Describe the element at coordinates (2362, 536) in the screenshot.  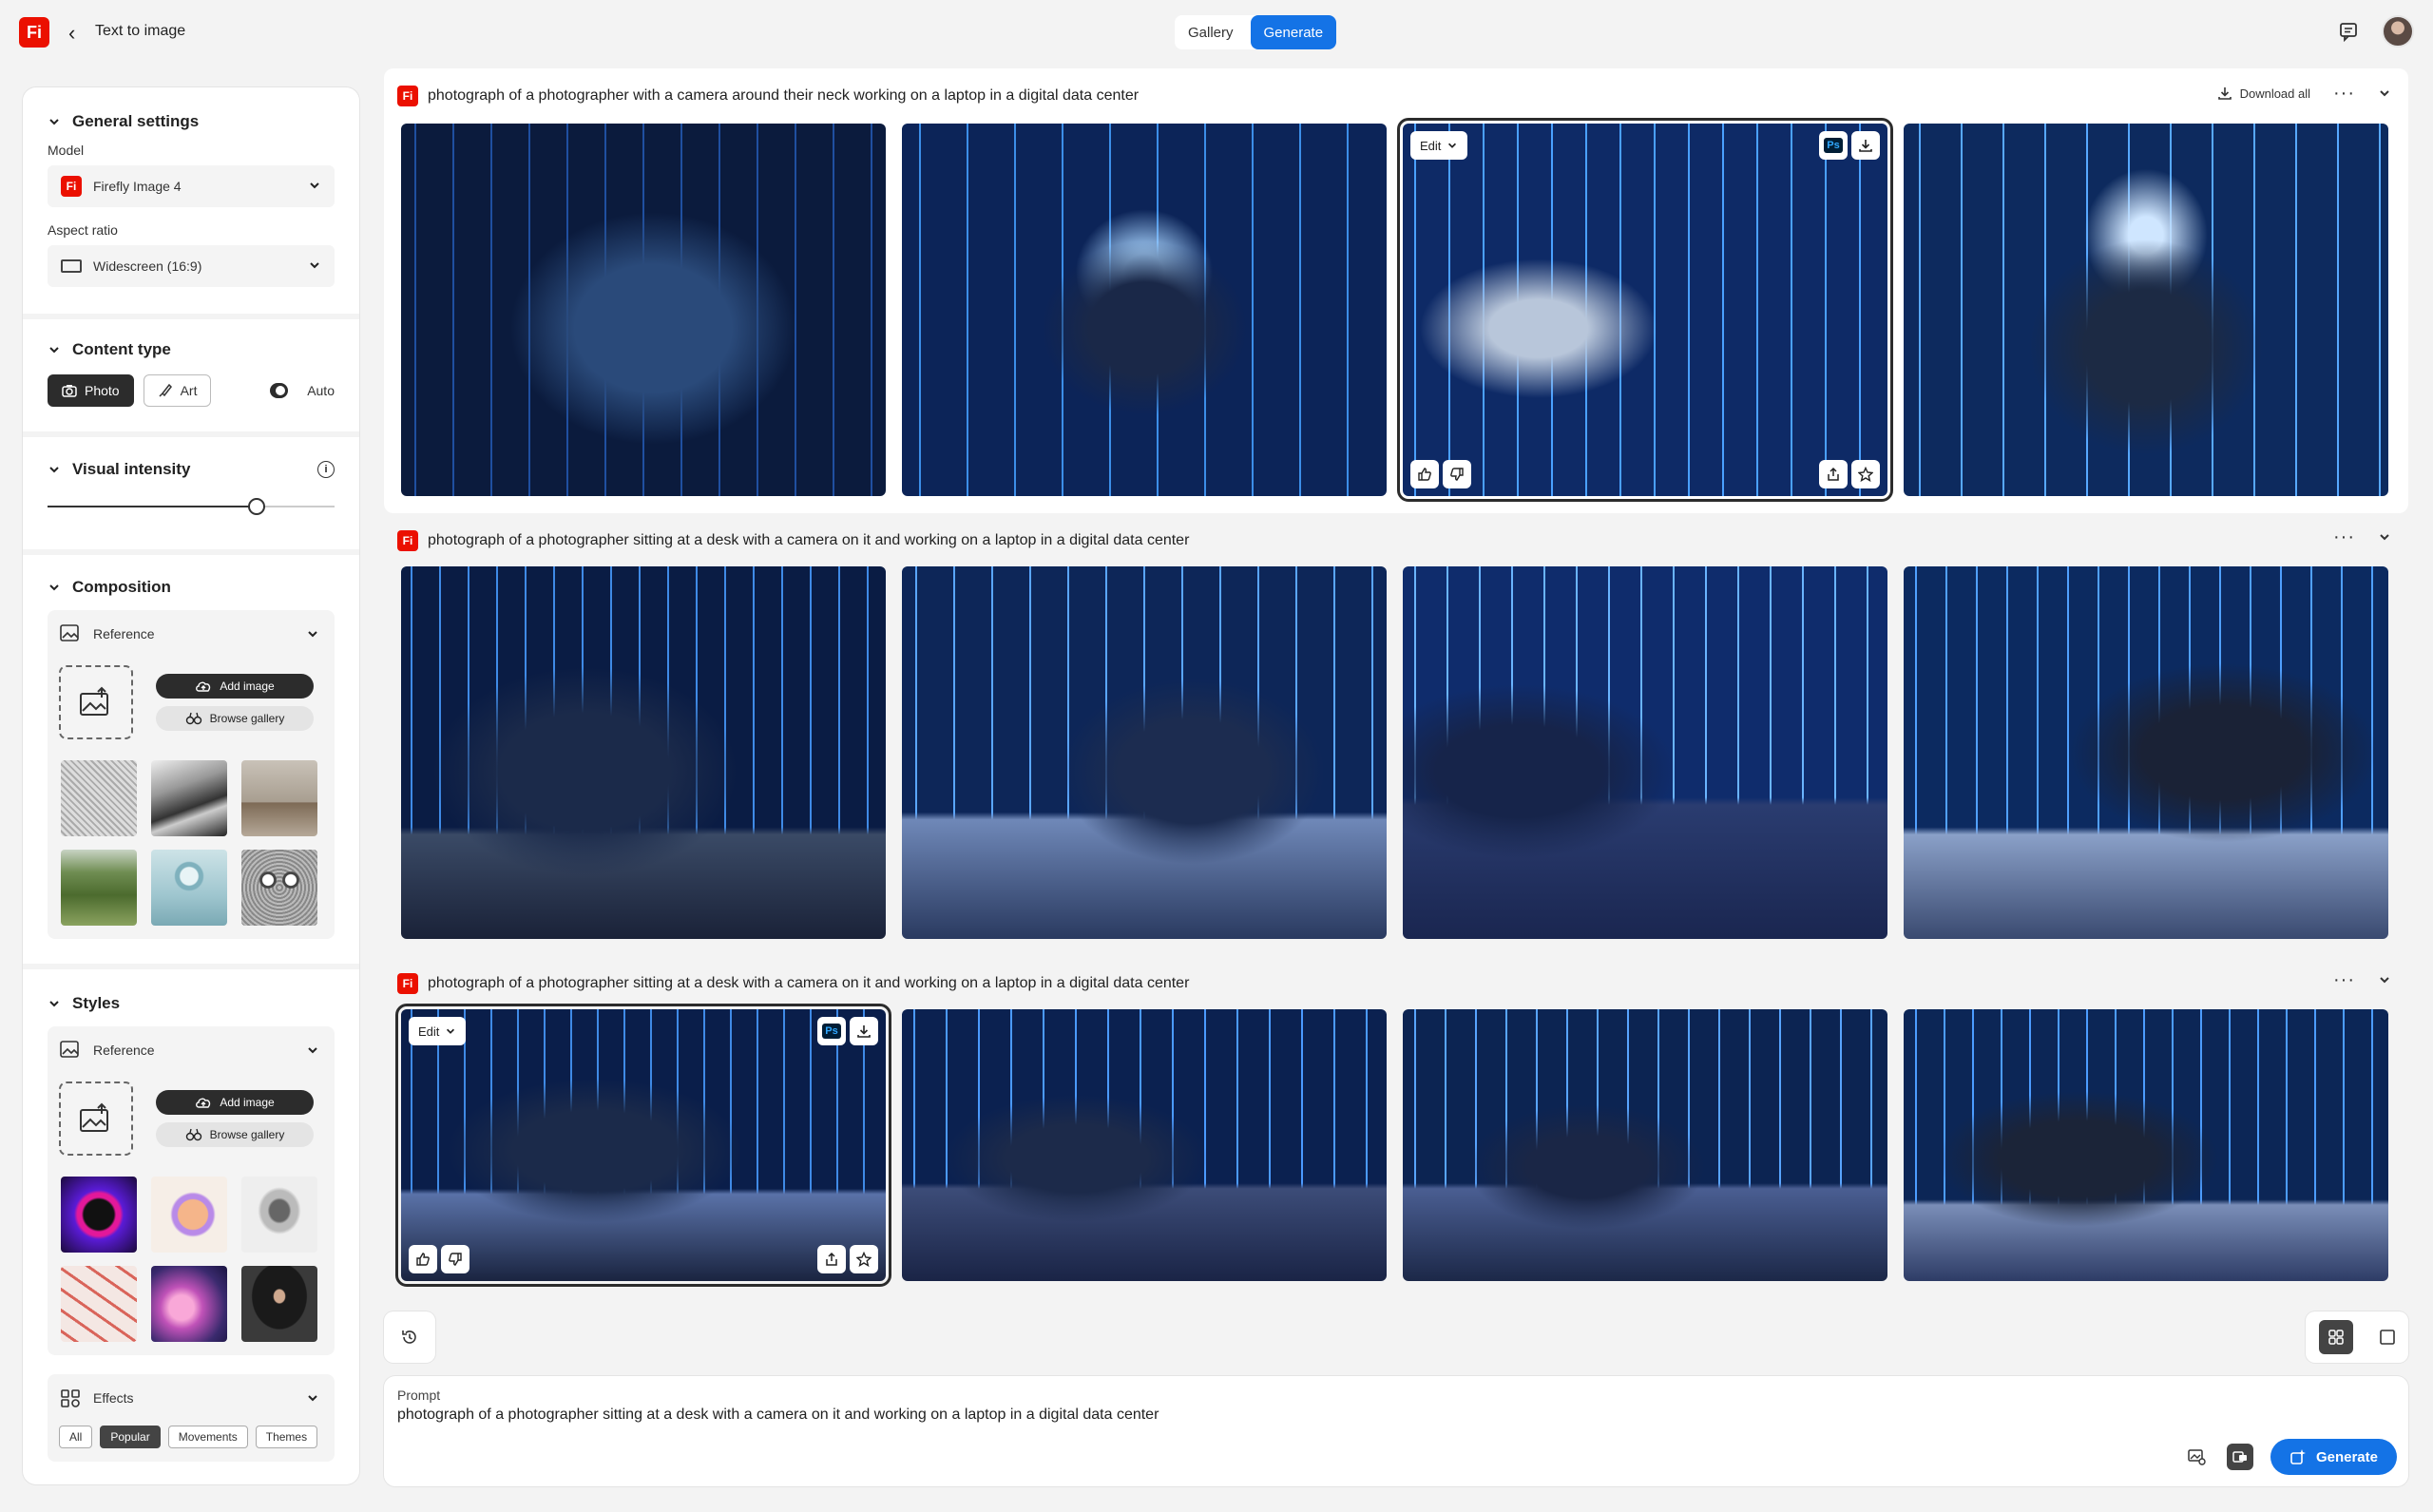
I see `row-2-tools: ···` at that location.